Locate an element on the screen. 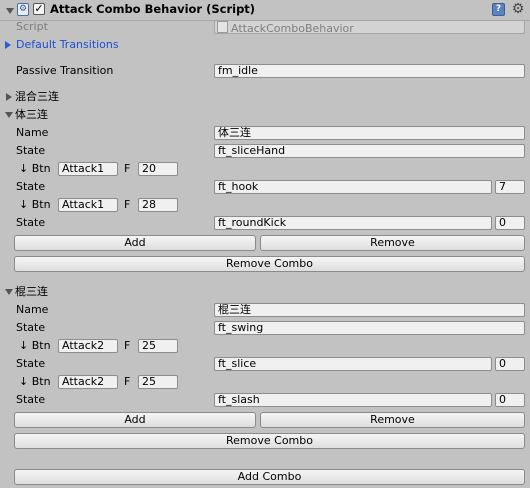 Image resolution: width=530 pixels, height=488 pixels. combo-2-link-1-state-label: State is located at coordinates (31, 363).